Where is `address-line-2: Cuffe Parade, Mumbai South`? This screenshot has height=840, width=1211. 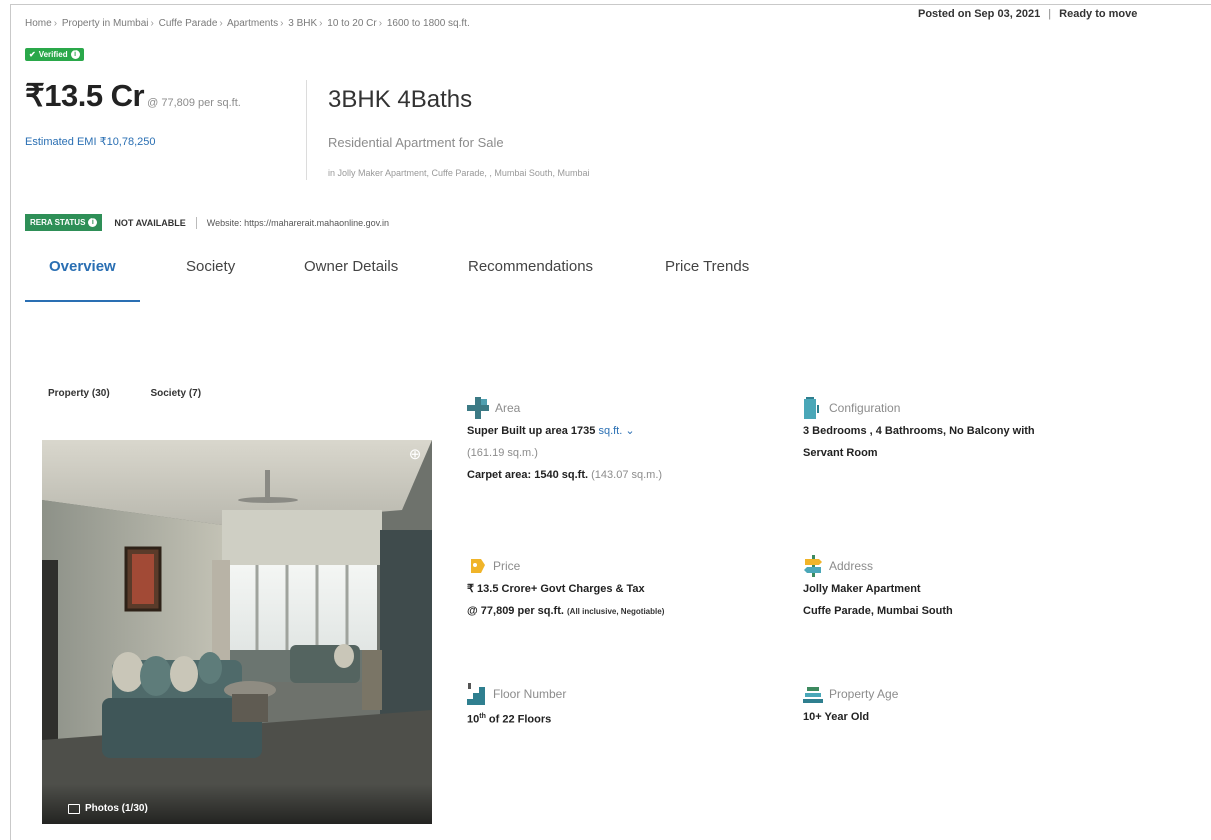 address-line-2: Cuffe Parade, Mumbai South is located at coordinates (878, 611).